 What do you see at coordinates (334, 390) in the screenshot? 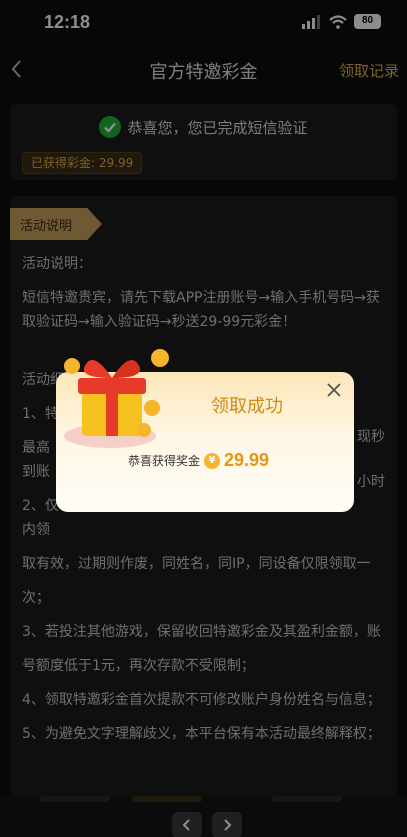
I see `close-icon` at bounding box center [334, 390].